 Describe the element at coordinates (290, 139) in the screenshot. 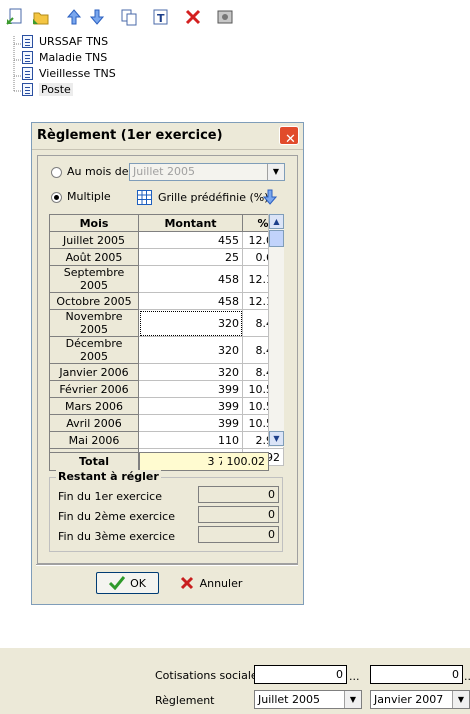

I see `close-icon: ✕` at that location.